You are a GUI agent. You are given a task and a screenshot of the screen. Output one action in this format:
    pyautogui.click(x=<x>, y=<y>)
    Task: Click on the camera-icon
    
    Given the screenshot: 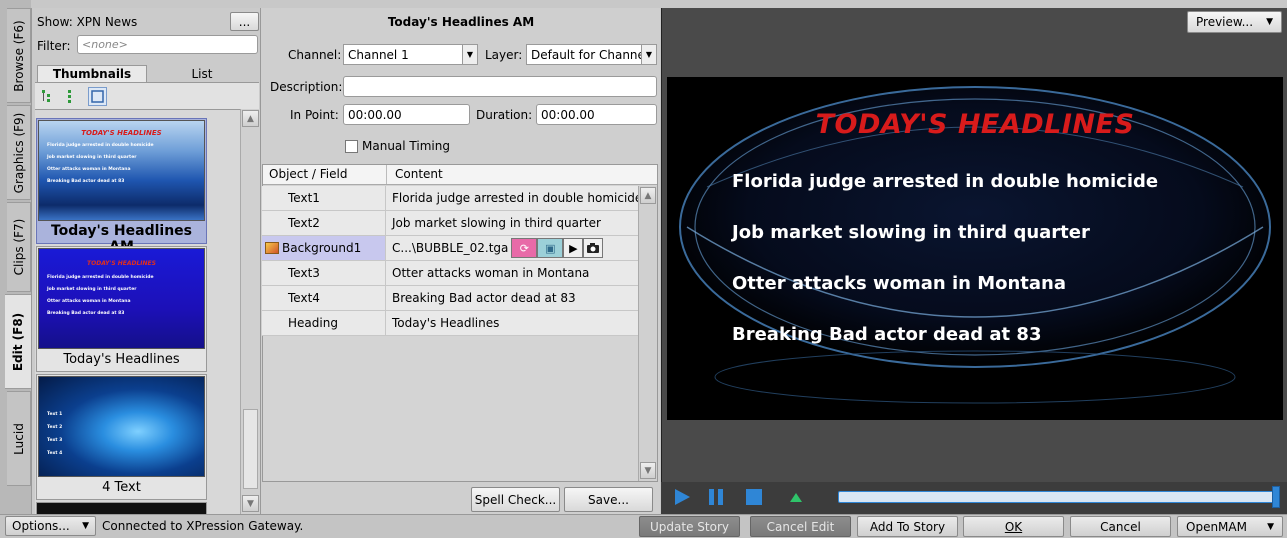 What is the action you would take?
    pyautogui.click(x=593, y=248)
    